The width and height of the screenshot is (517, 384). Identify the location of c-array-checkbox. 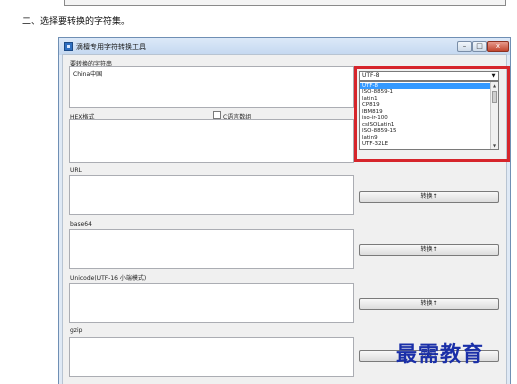
(217, 115).